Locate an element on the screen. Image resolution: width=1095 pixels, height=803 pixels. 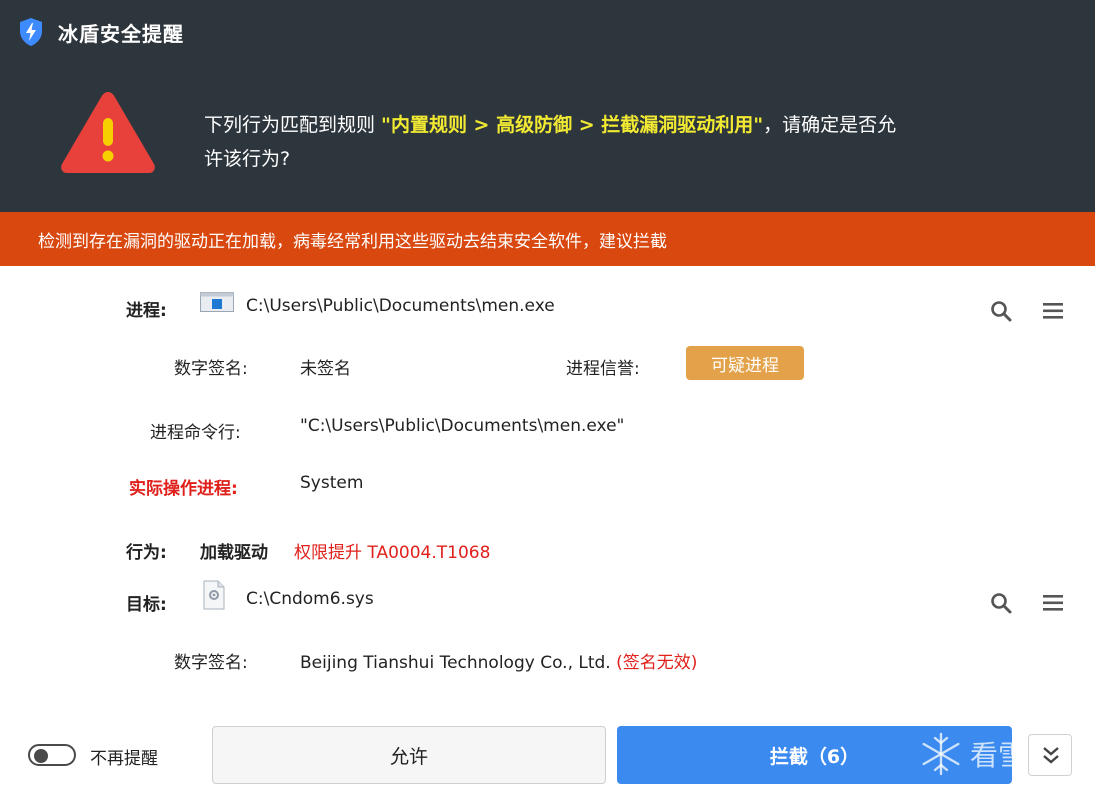
watermark-text: 看雪 is located at coordinates (998, 755).